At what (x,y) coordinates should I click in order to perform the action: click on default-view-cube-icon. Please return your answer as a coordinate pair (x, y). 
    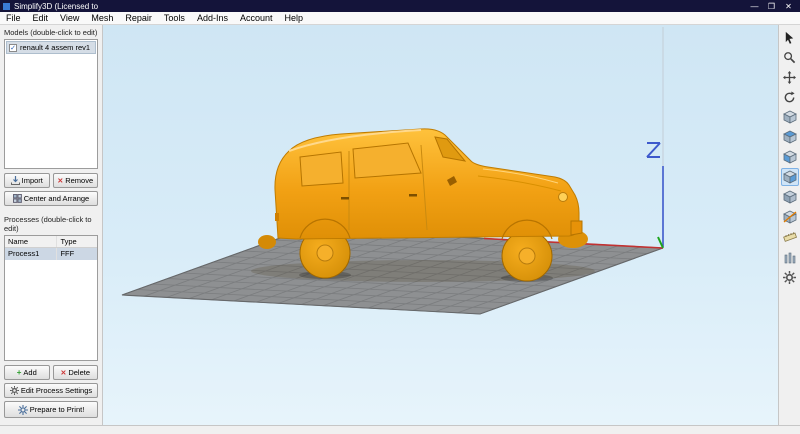
    Looking at the image, I should click on (789, 117).